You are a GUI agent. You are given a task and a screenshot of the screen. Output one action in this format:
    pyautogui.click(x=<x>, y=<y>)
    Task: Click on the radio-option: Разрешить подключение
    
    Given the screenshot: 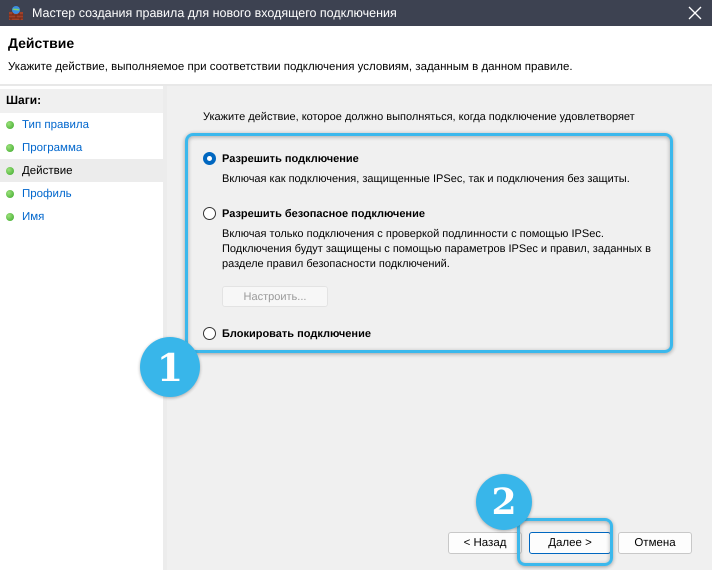 What is the action you would take?
    pyautogui.click(x=281, y=158)
    